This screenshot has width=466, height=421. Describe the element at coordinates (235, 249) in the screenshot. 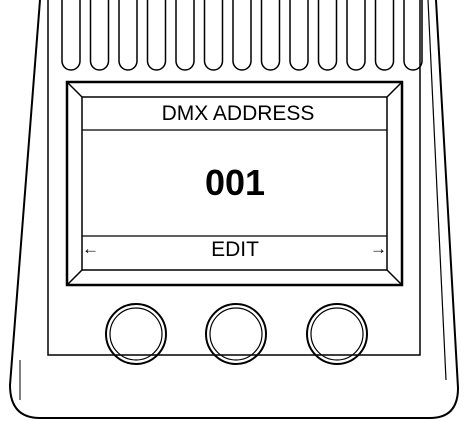

I see `display-action-label: EDIT` at that location.